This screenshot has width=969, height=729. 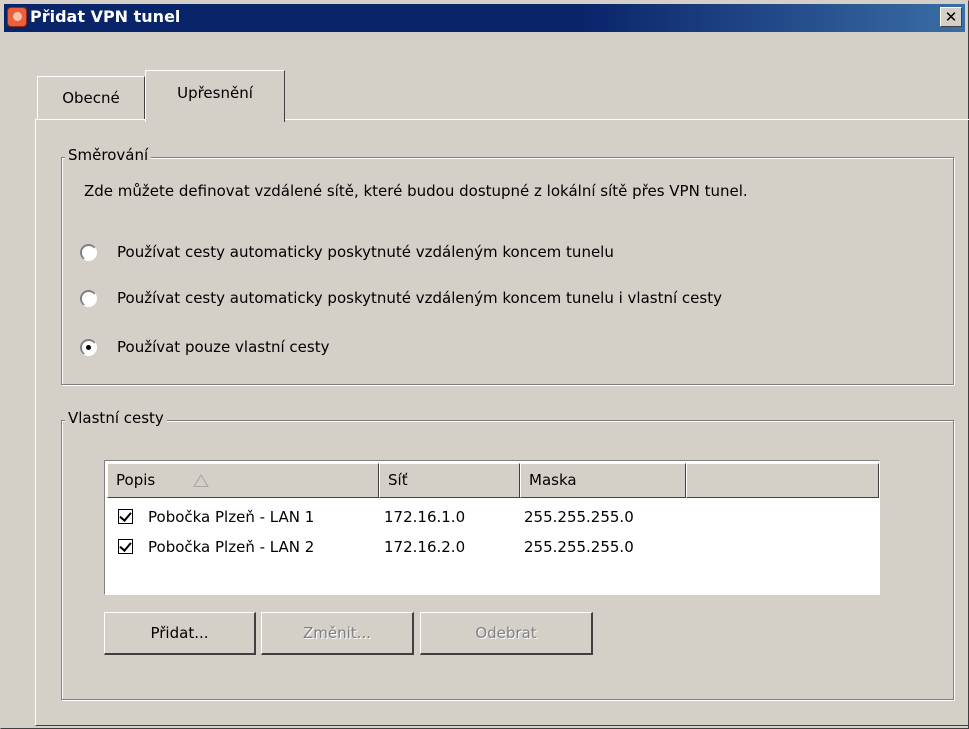 What do you see at coordinates (603, 480) in the screenshot?
I see `column-header-mask: Maska` at bounding box center [603, 480].